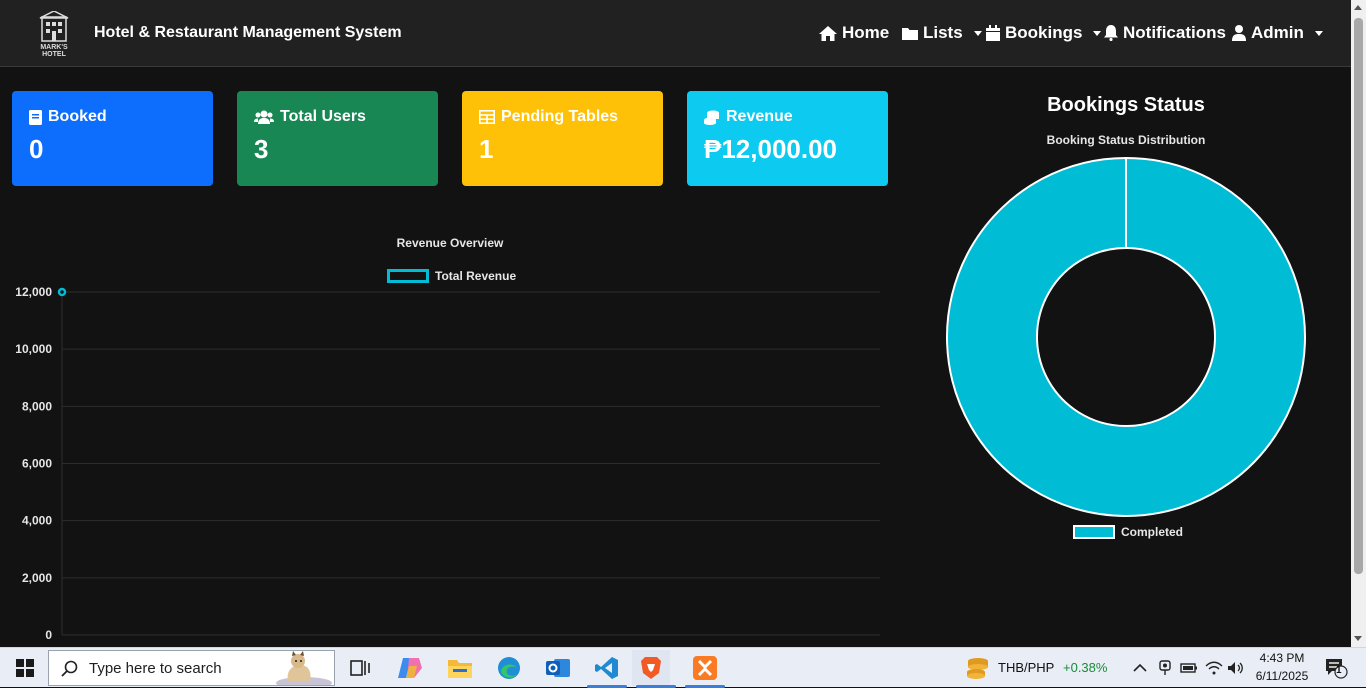 The height and width of the screenshot is (688, 1366). I want to click on y-tick-label: 6,000, so click(37, 464).